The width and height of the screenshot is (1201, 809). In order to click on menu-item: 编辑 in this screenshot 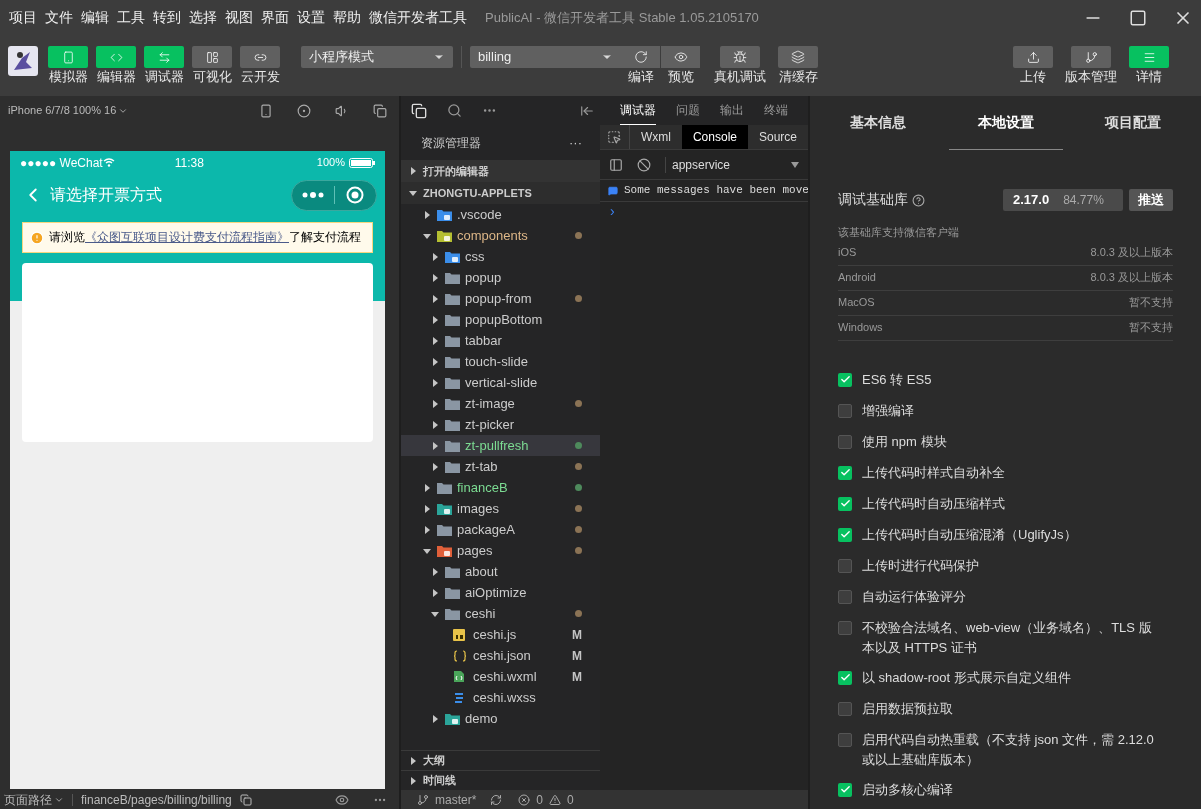, I will do `click(95, 18)`.